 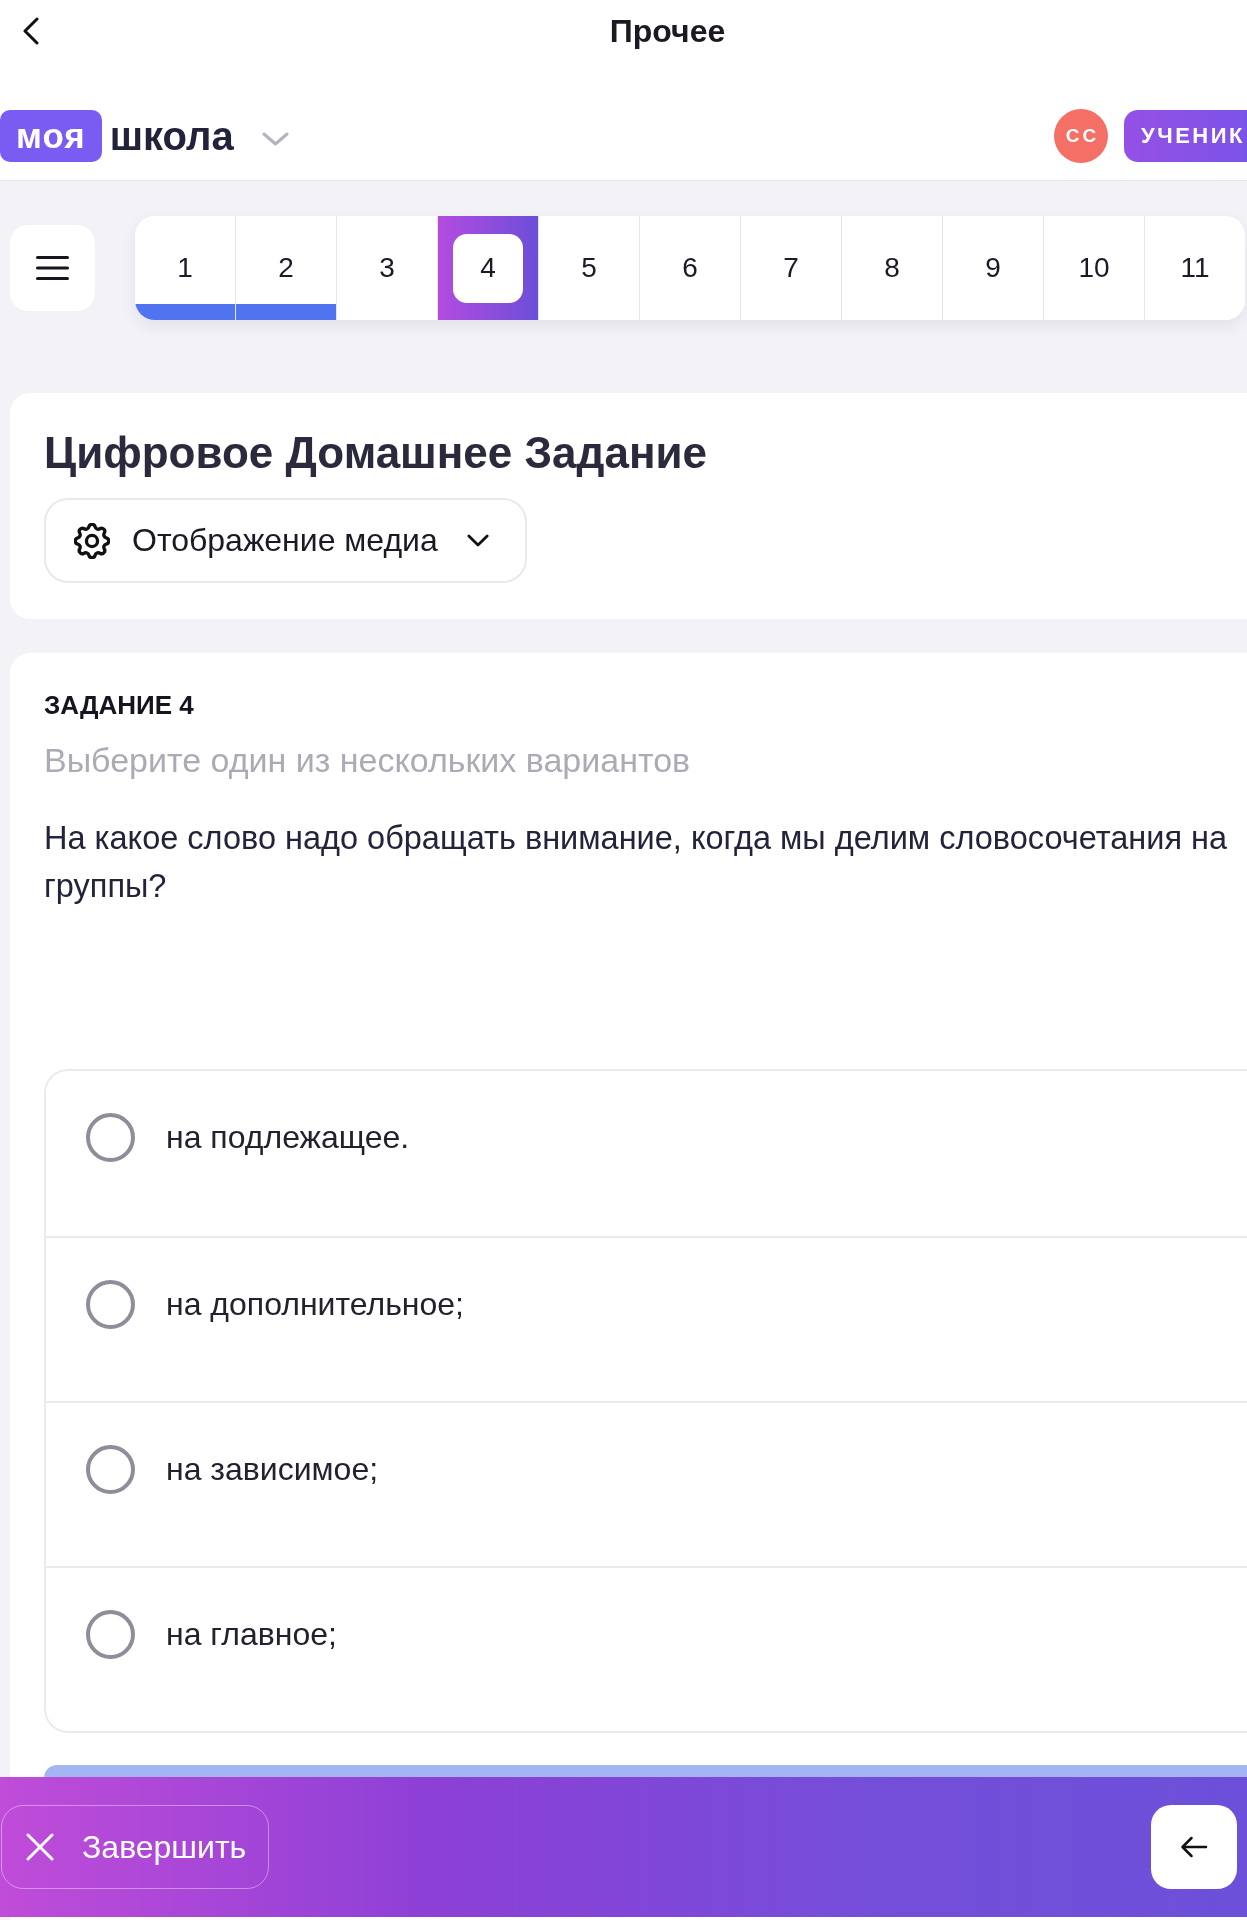 What do you see at coordinates (285, 540) in the screenshot?
I see `media-dropdown: Отображение медиа` at bounding box center [285, 540].